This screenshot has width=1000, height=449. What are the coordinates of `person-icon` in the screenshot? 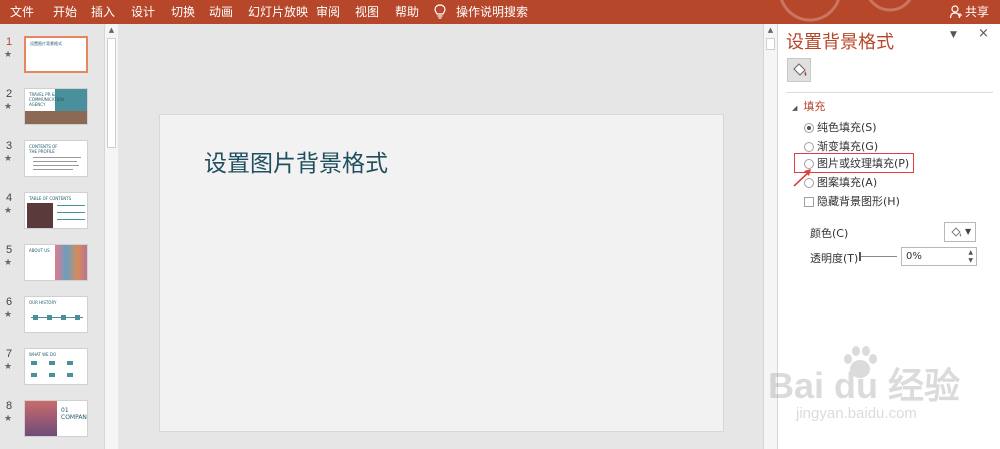 It's located at (956, 12).